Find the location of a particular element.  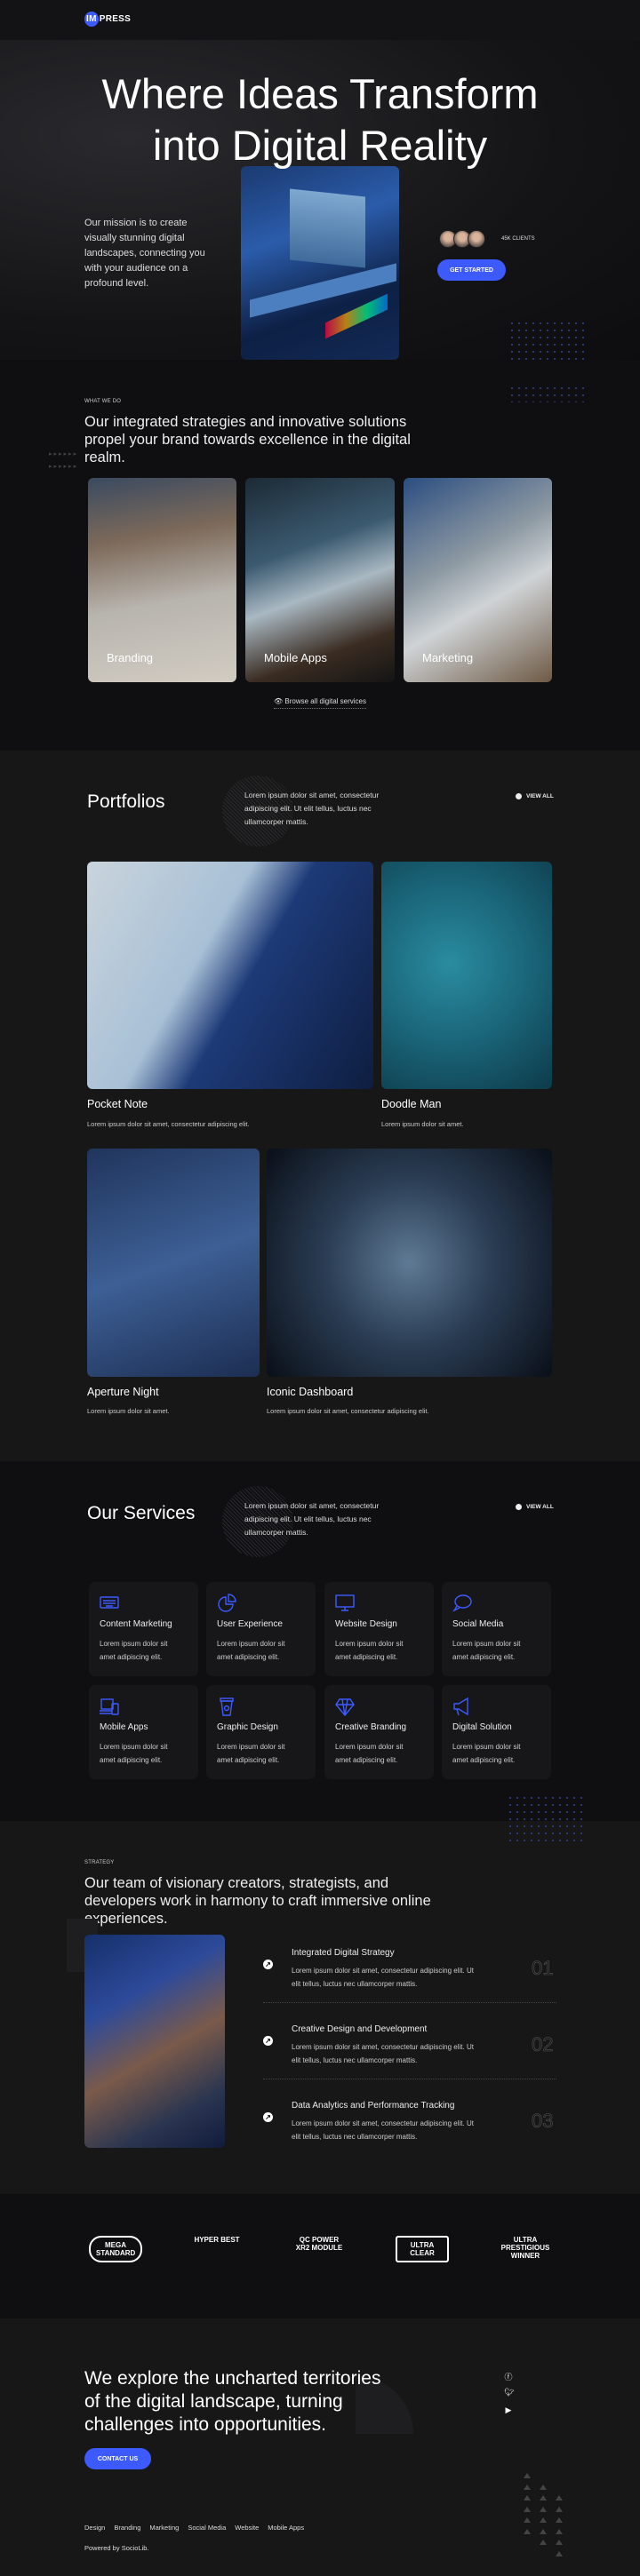

service-title: Mobile Apps is located at coordinates (124, 1727).